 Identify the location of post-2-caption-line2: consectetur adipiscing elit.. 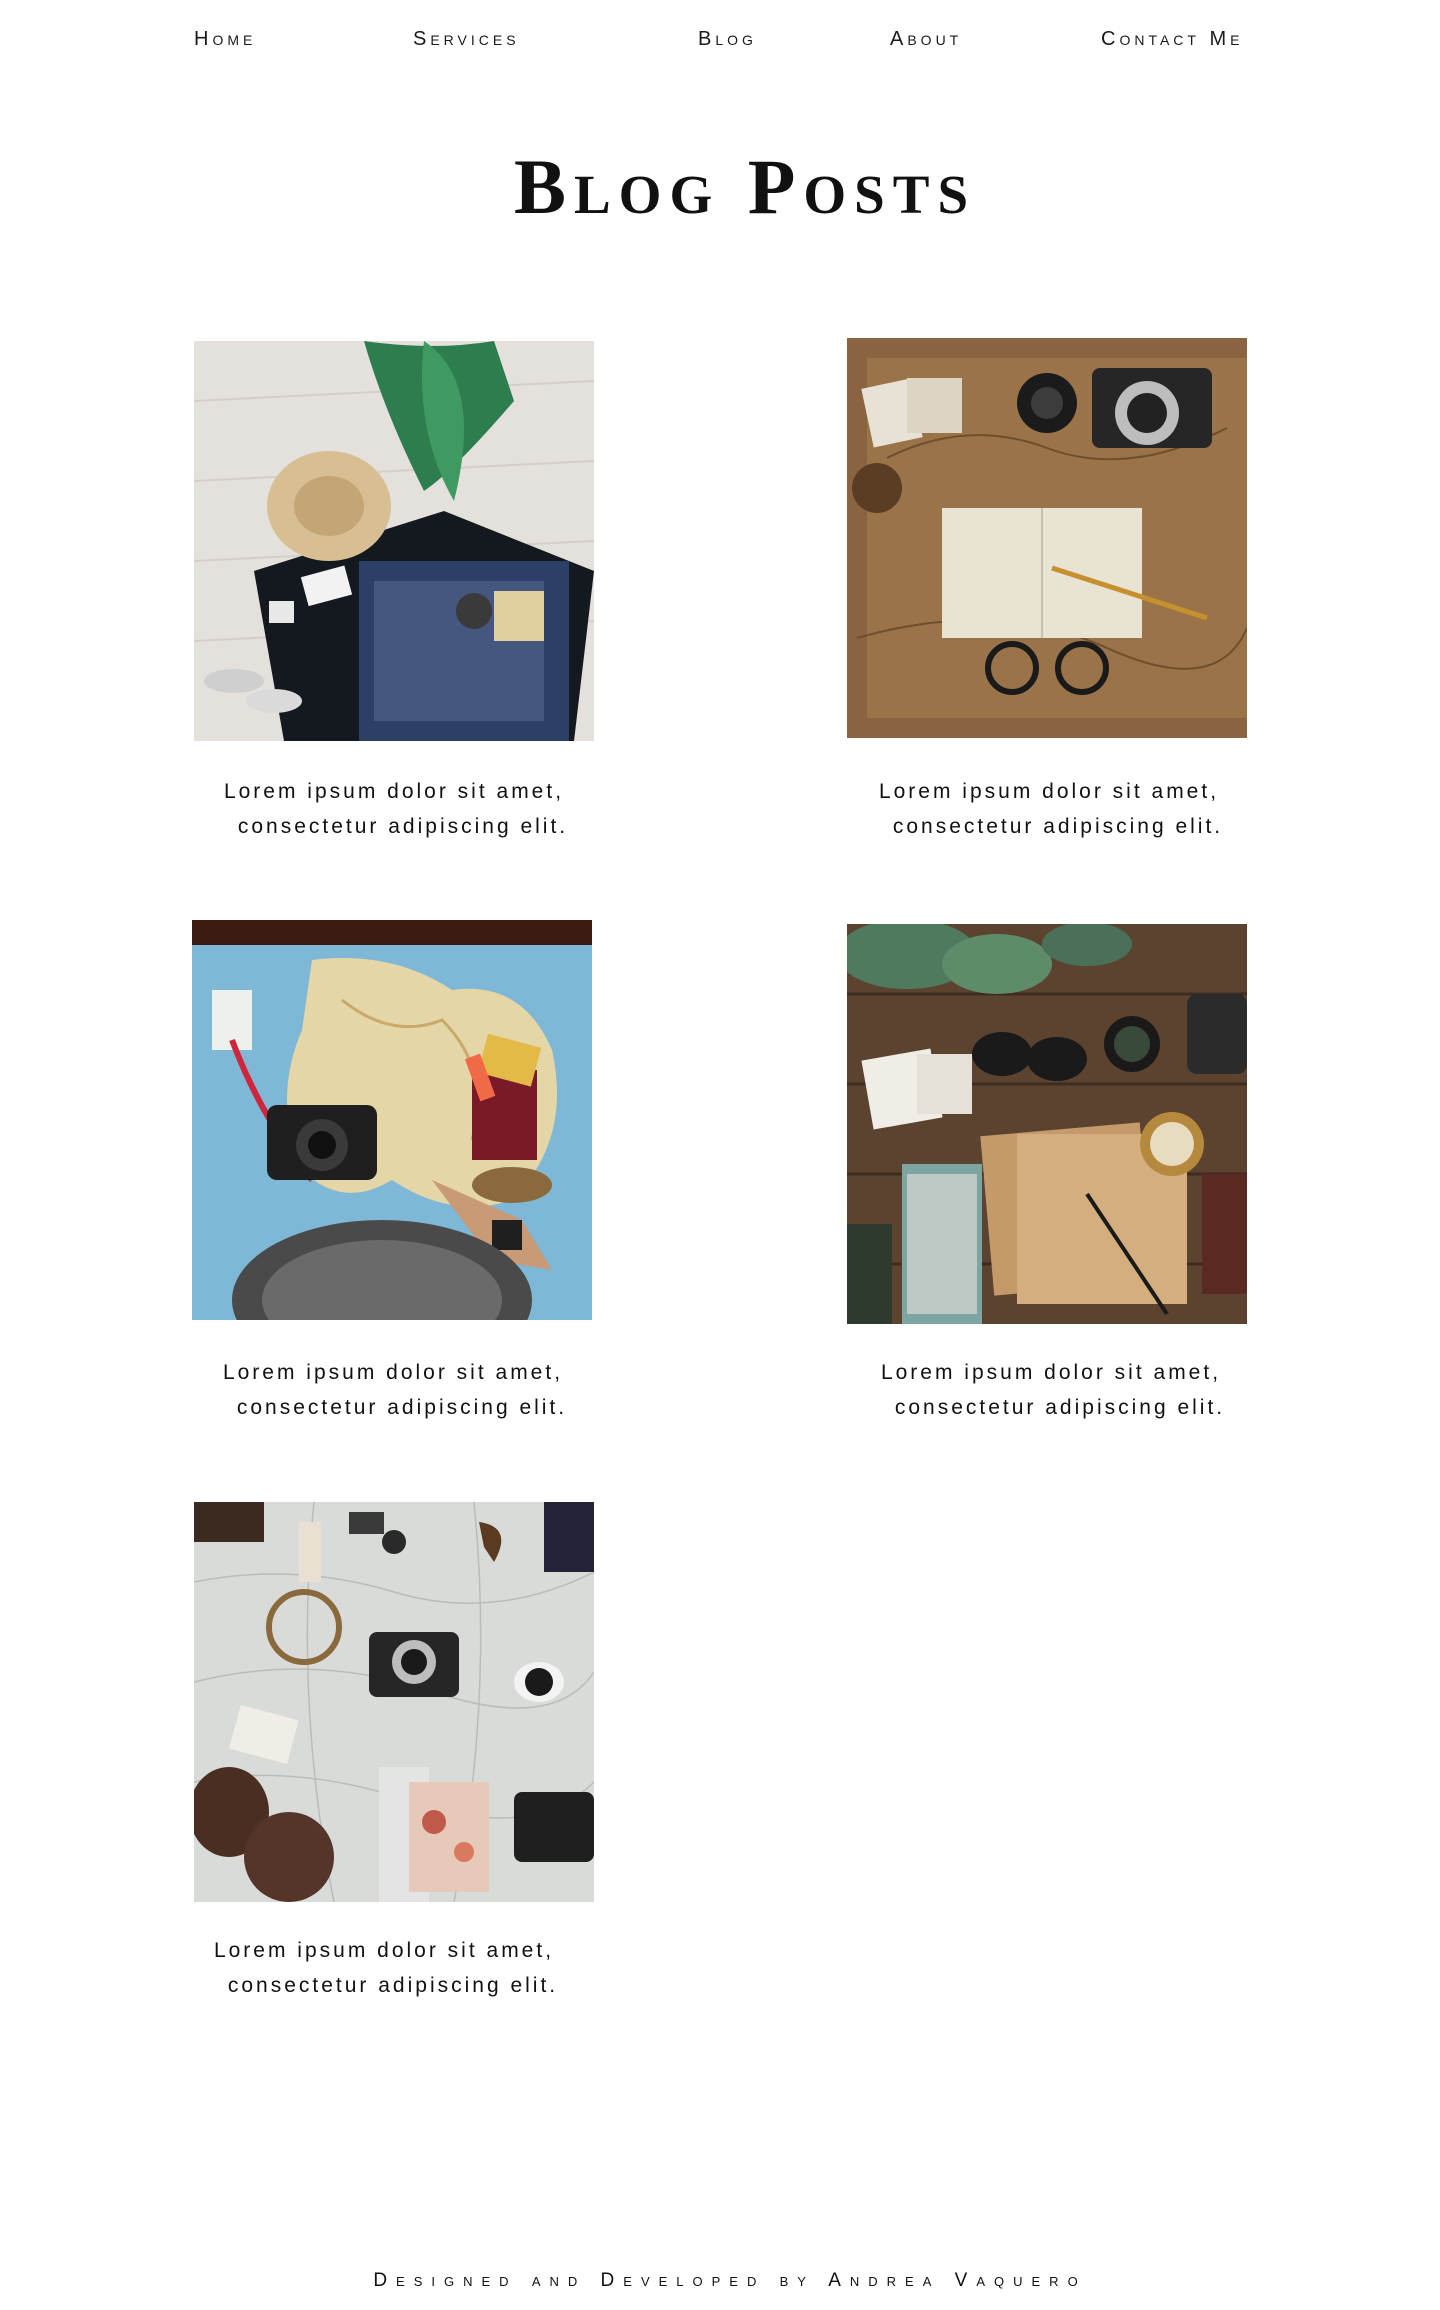
(1058, 826).